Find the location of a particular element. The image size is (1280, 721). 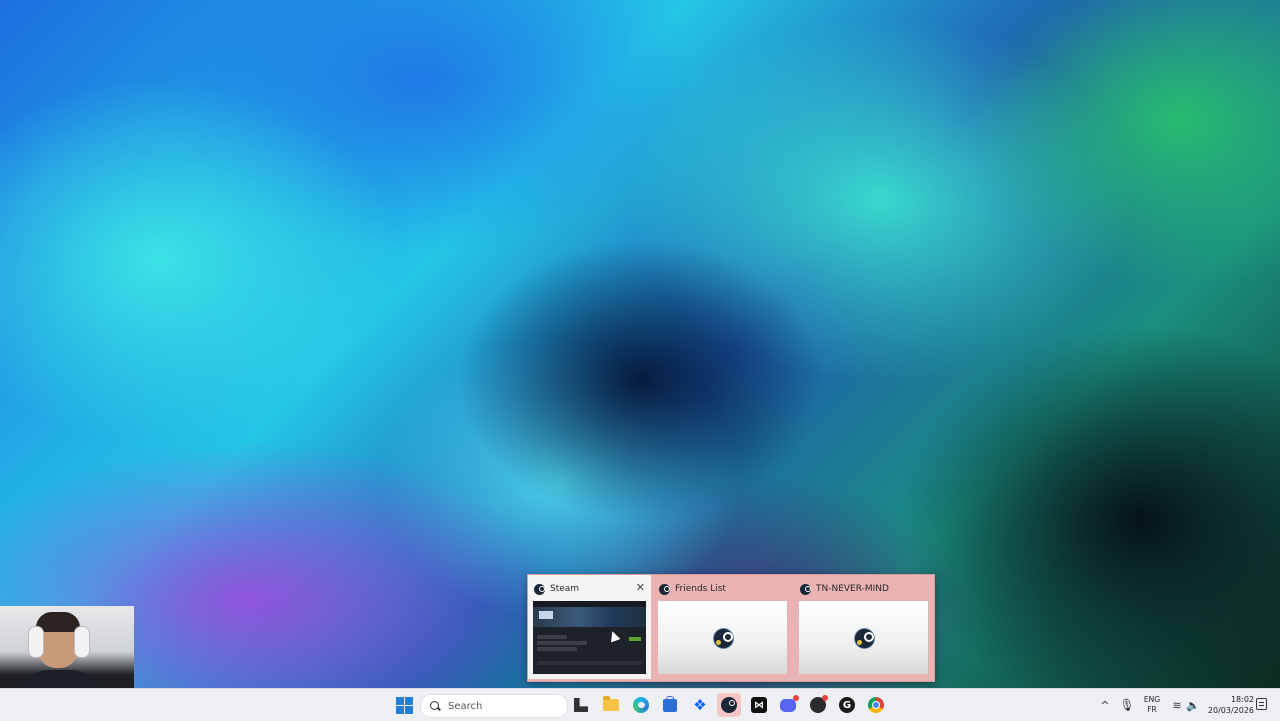

preview-window-tn-never-mind: TN-NEVER-MIND is located at coordinates (863, 627).